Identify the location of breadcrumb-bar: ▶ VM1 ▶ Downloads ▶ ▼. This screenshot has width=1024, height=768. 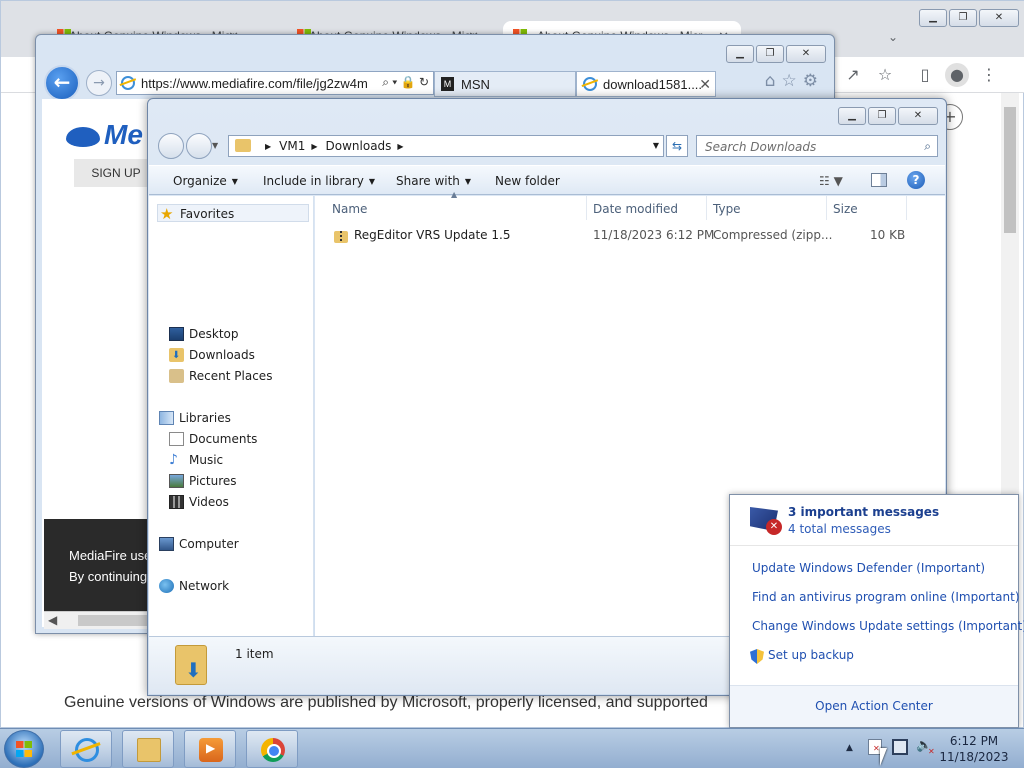
(446, 146).